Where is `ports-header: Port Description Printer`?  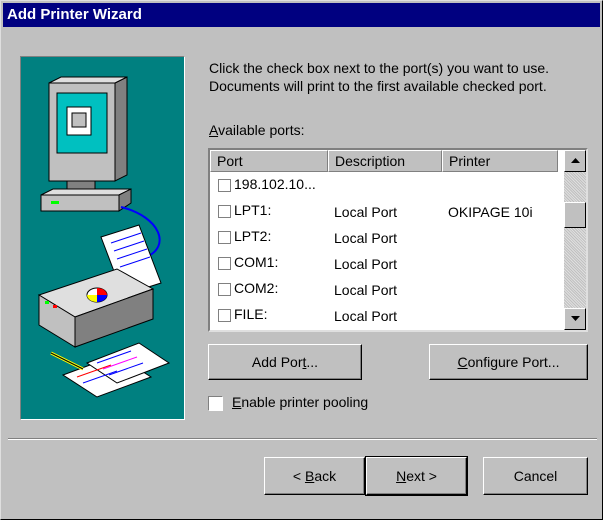 ports-header: Port Description Printer is located at coordinates (384, 161).